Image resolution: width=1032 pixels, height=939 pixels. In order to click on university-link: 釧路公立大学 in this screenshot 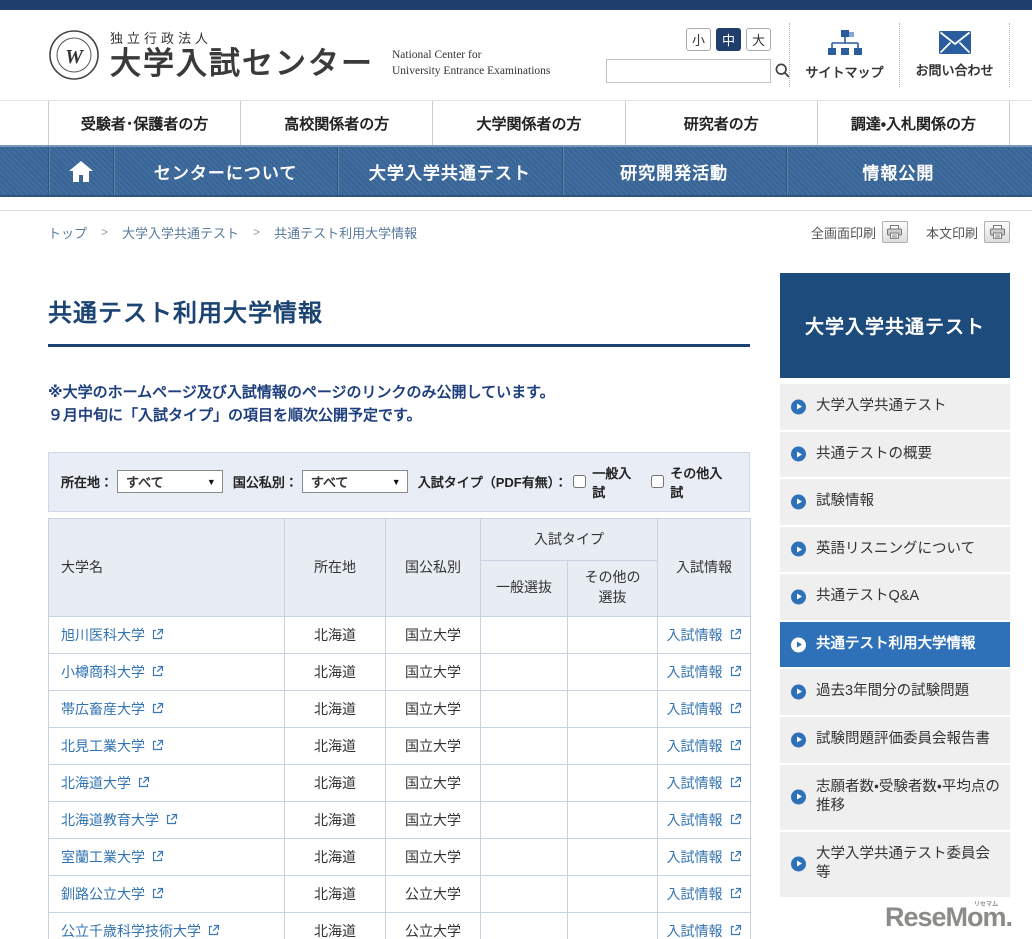, I will do `click(112, 894)`.